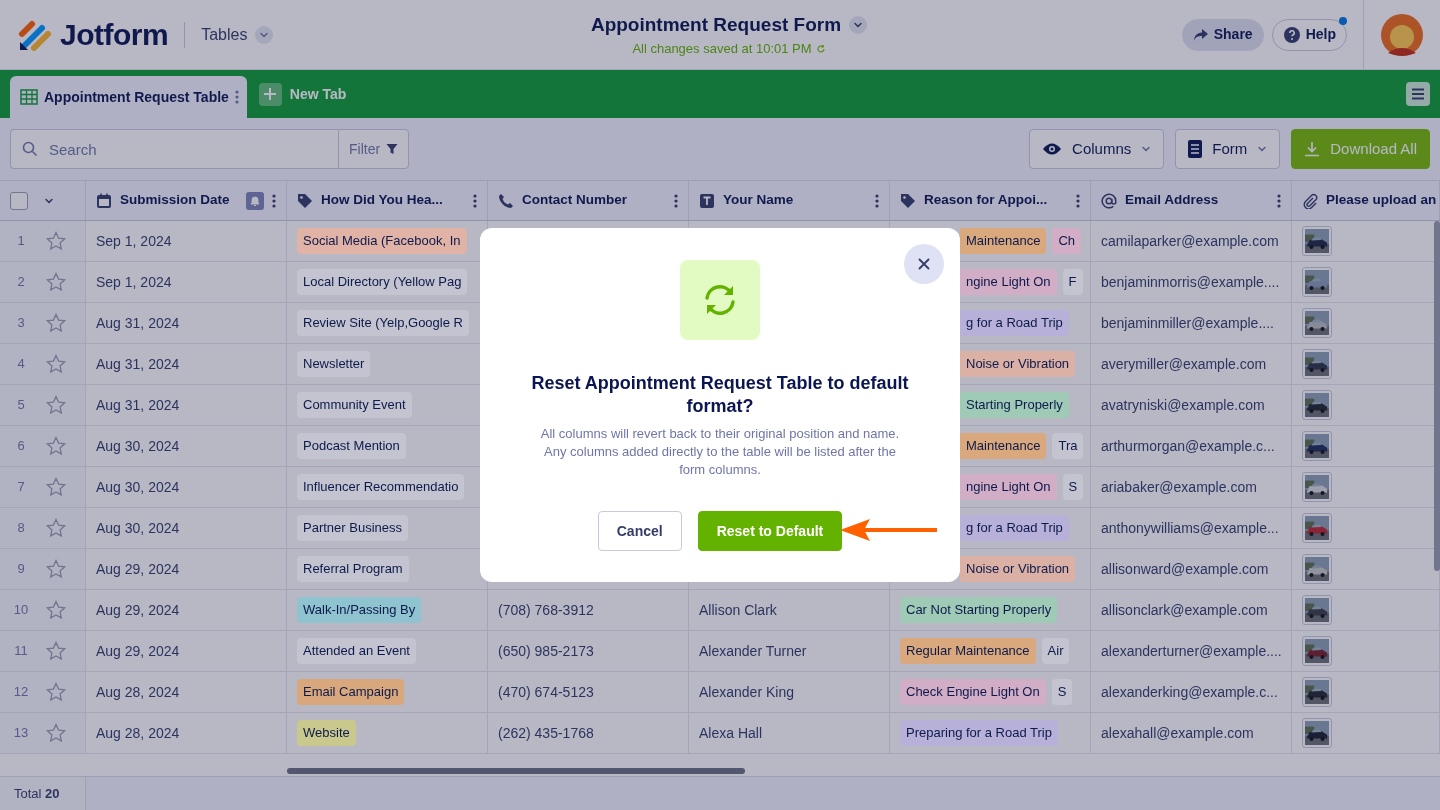 The width and height of the screenshot is (1440, 810). What do you see at coordinates (1418, 94) in the screenshot?
I see `menu-button` at bounding box center [1418, 94].